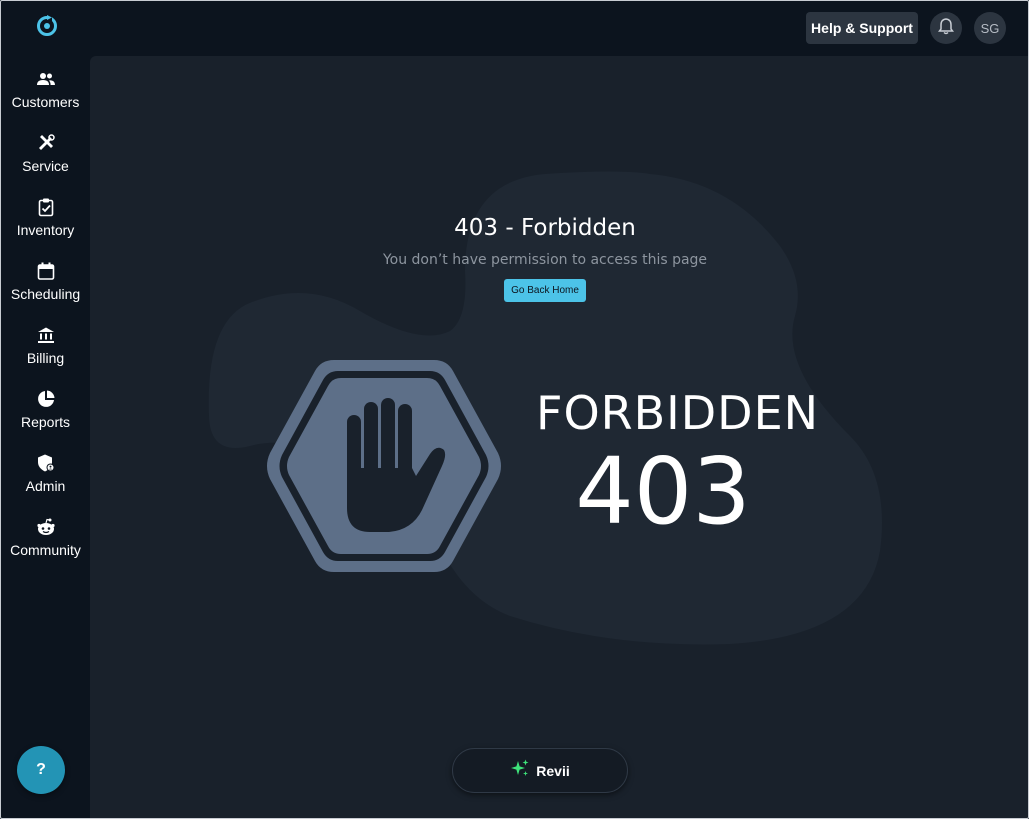 The height and width of the screenshot is (819, 1029). Describe the element at coordinates (45, 358) in the screenshot. I see `sidebar-item-label: Billing` at that location.